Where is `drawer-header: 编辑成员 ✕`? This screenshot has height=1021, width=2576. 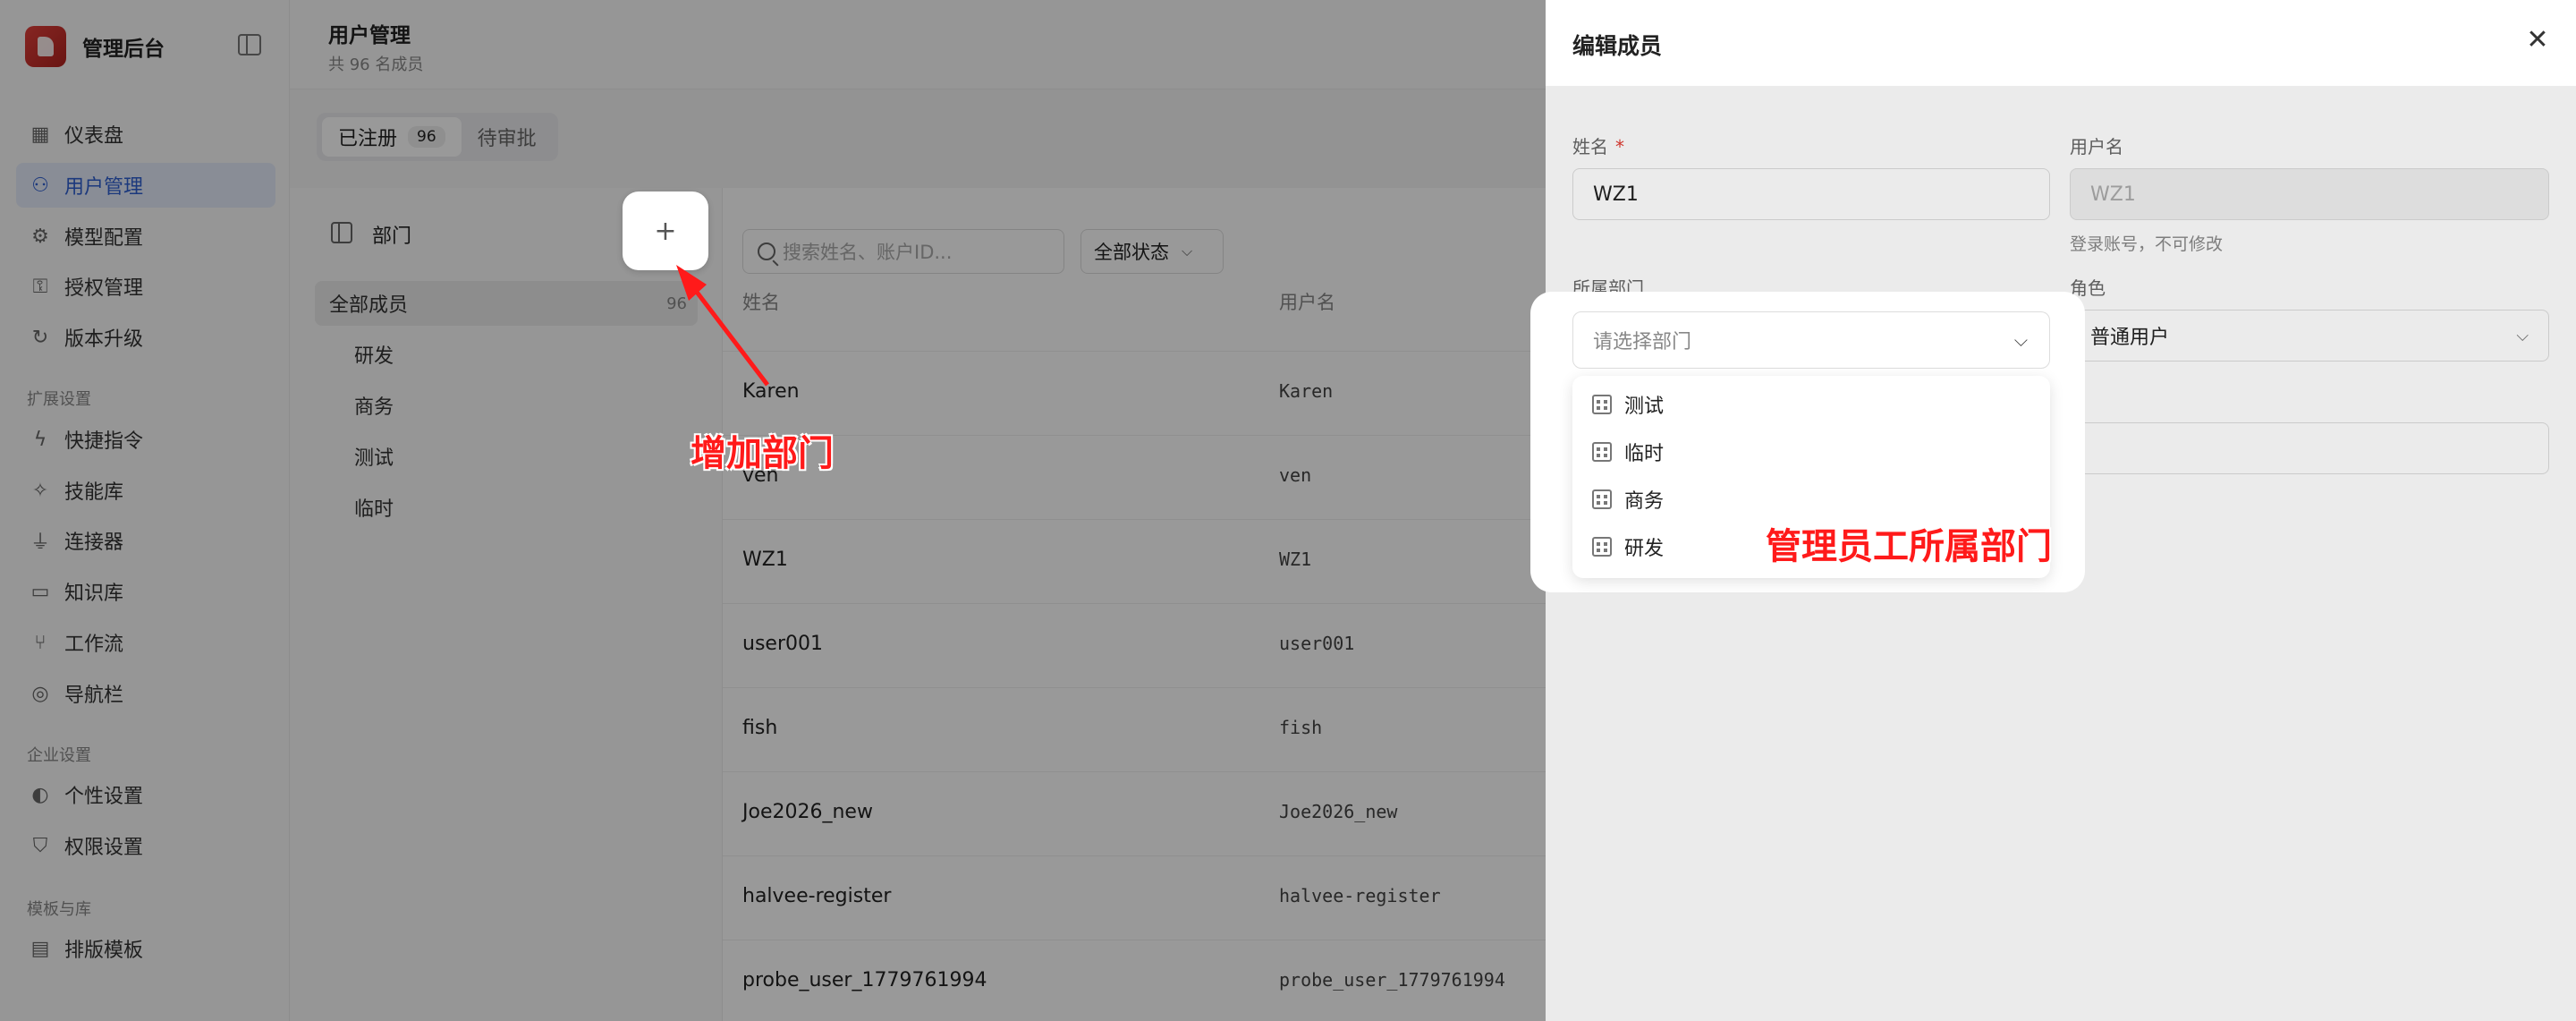 drawer-header: 编辑成员 ✕ is located at coordinates (2061, 43).